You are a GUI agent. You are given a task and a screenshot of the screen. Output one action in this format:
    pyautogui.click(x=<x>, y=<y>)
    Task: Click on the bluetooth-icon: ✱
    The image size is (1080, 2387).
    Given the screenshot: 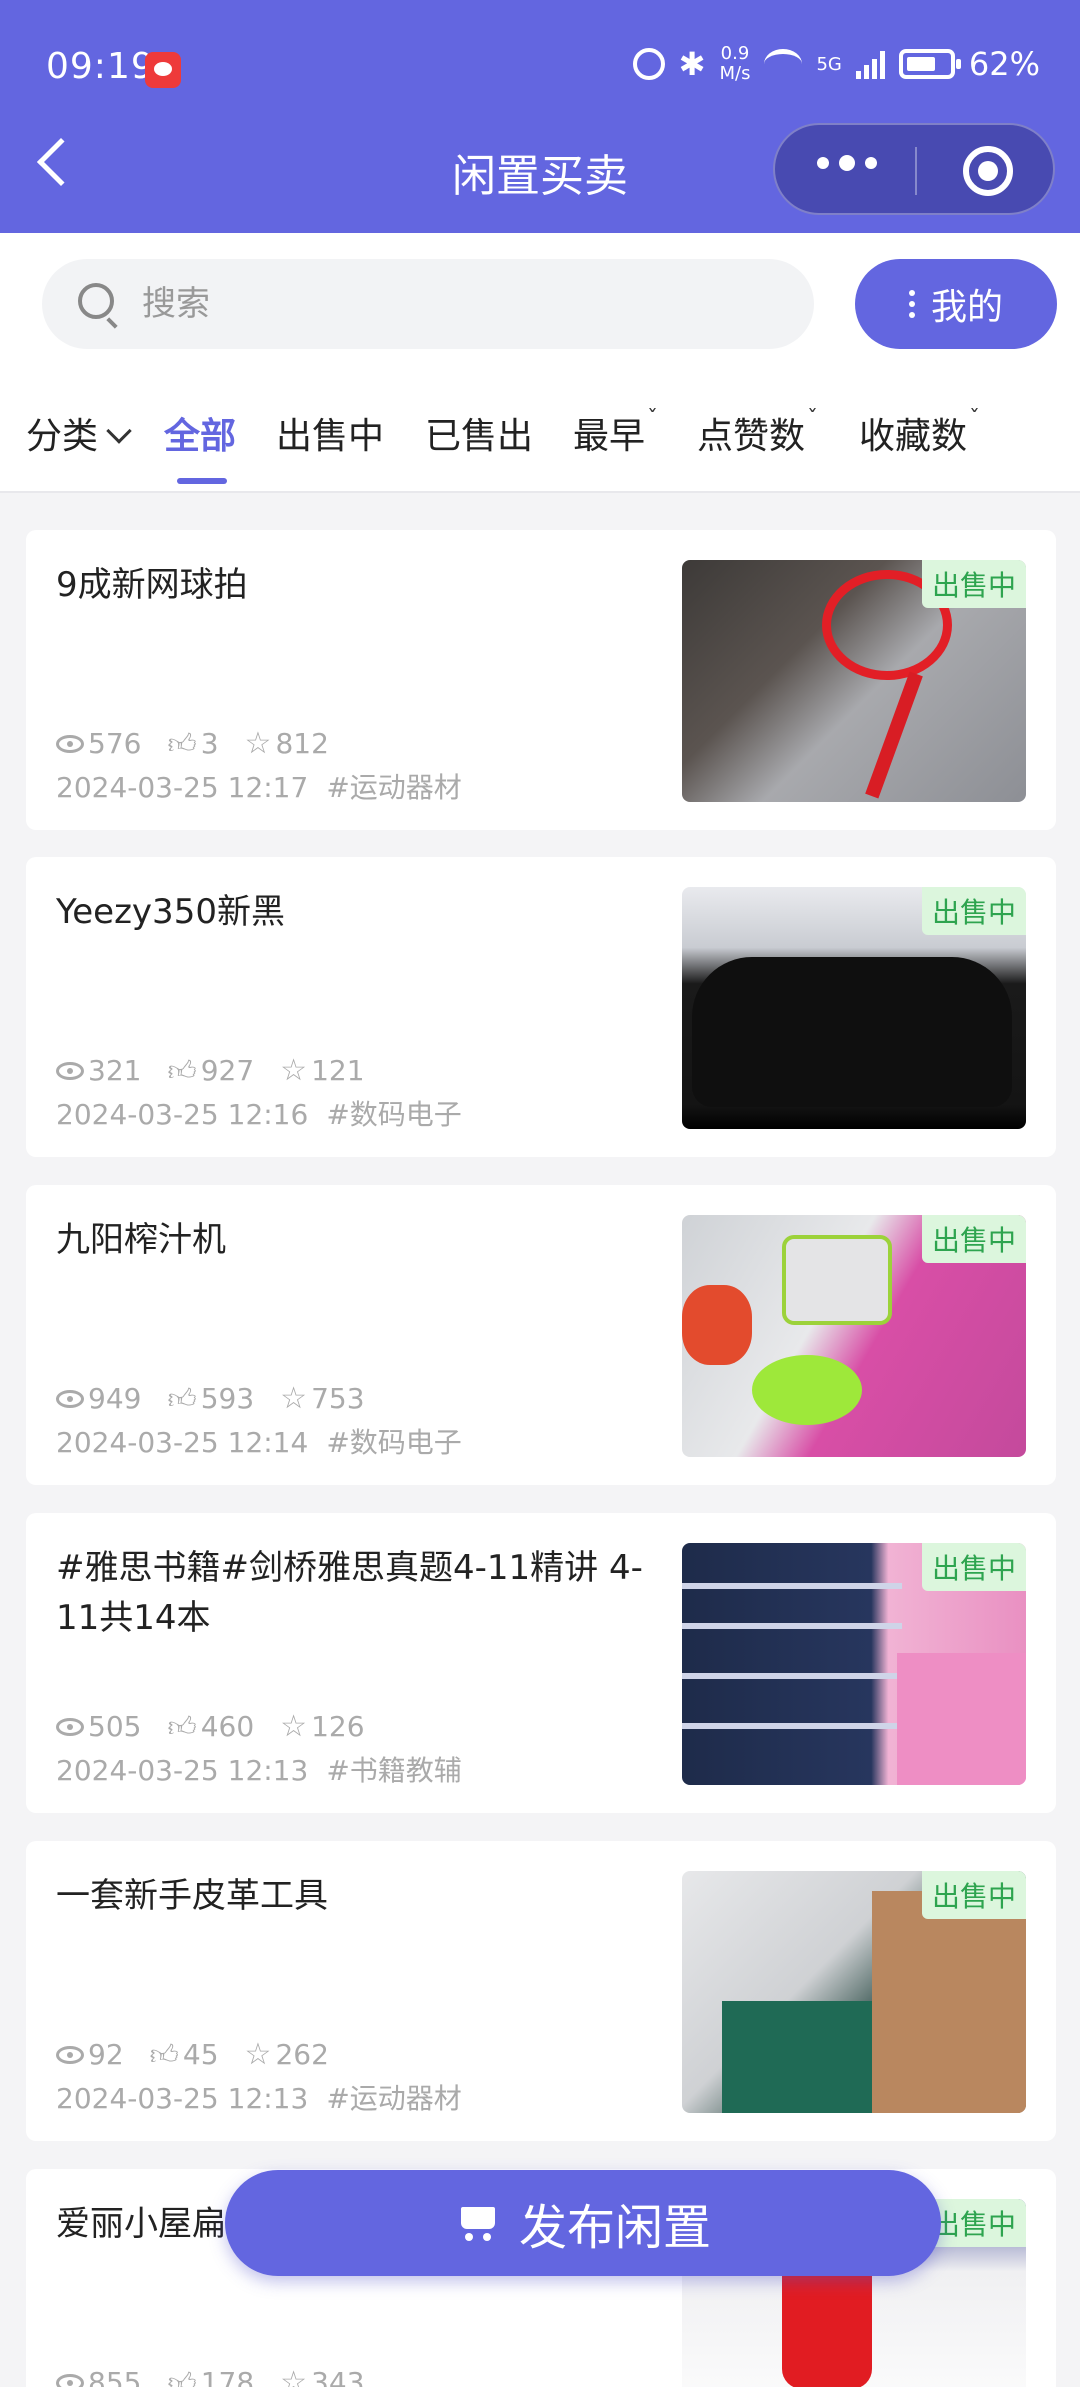 What is the action you would take?
    pyautogui.click(x=692, y=64)
    